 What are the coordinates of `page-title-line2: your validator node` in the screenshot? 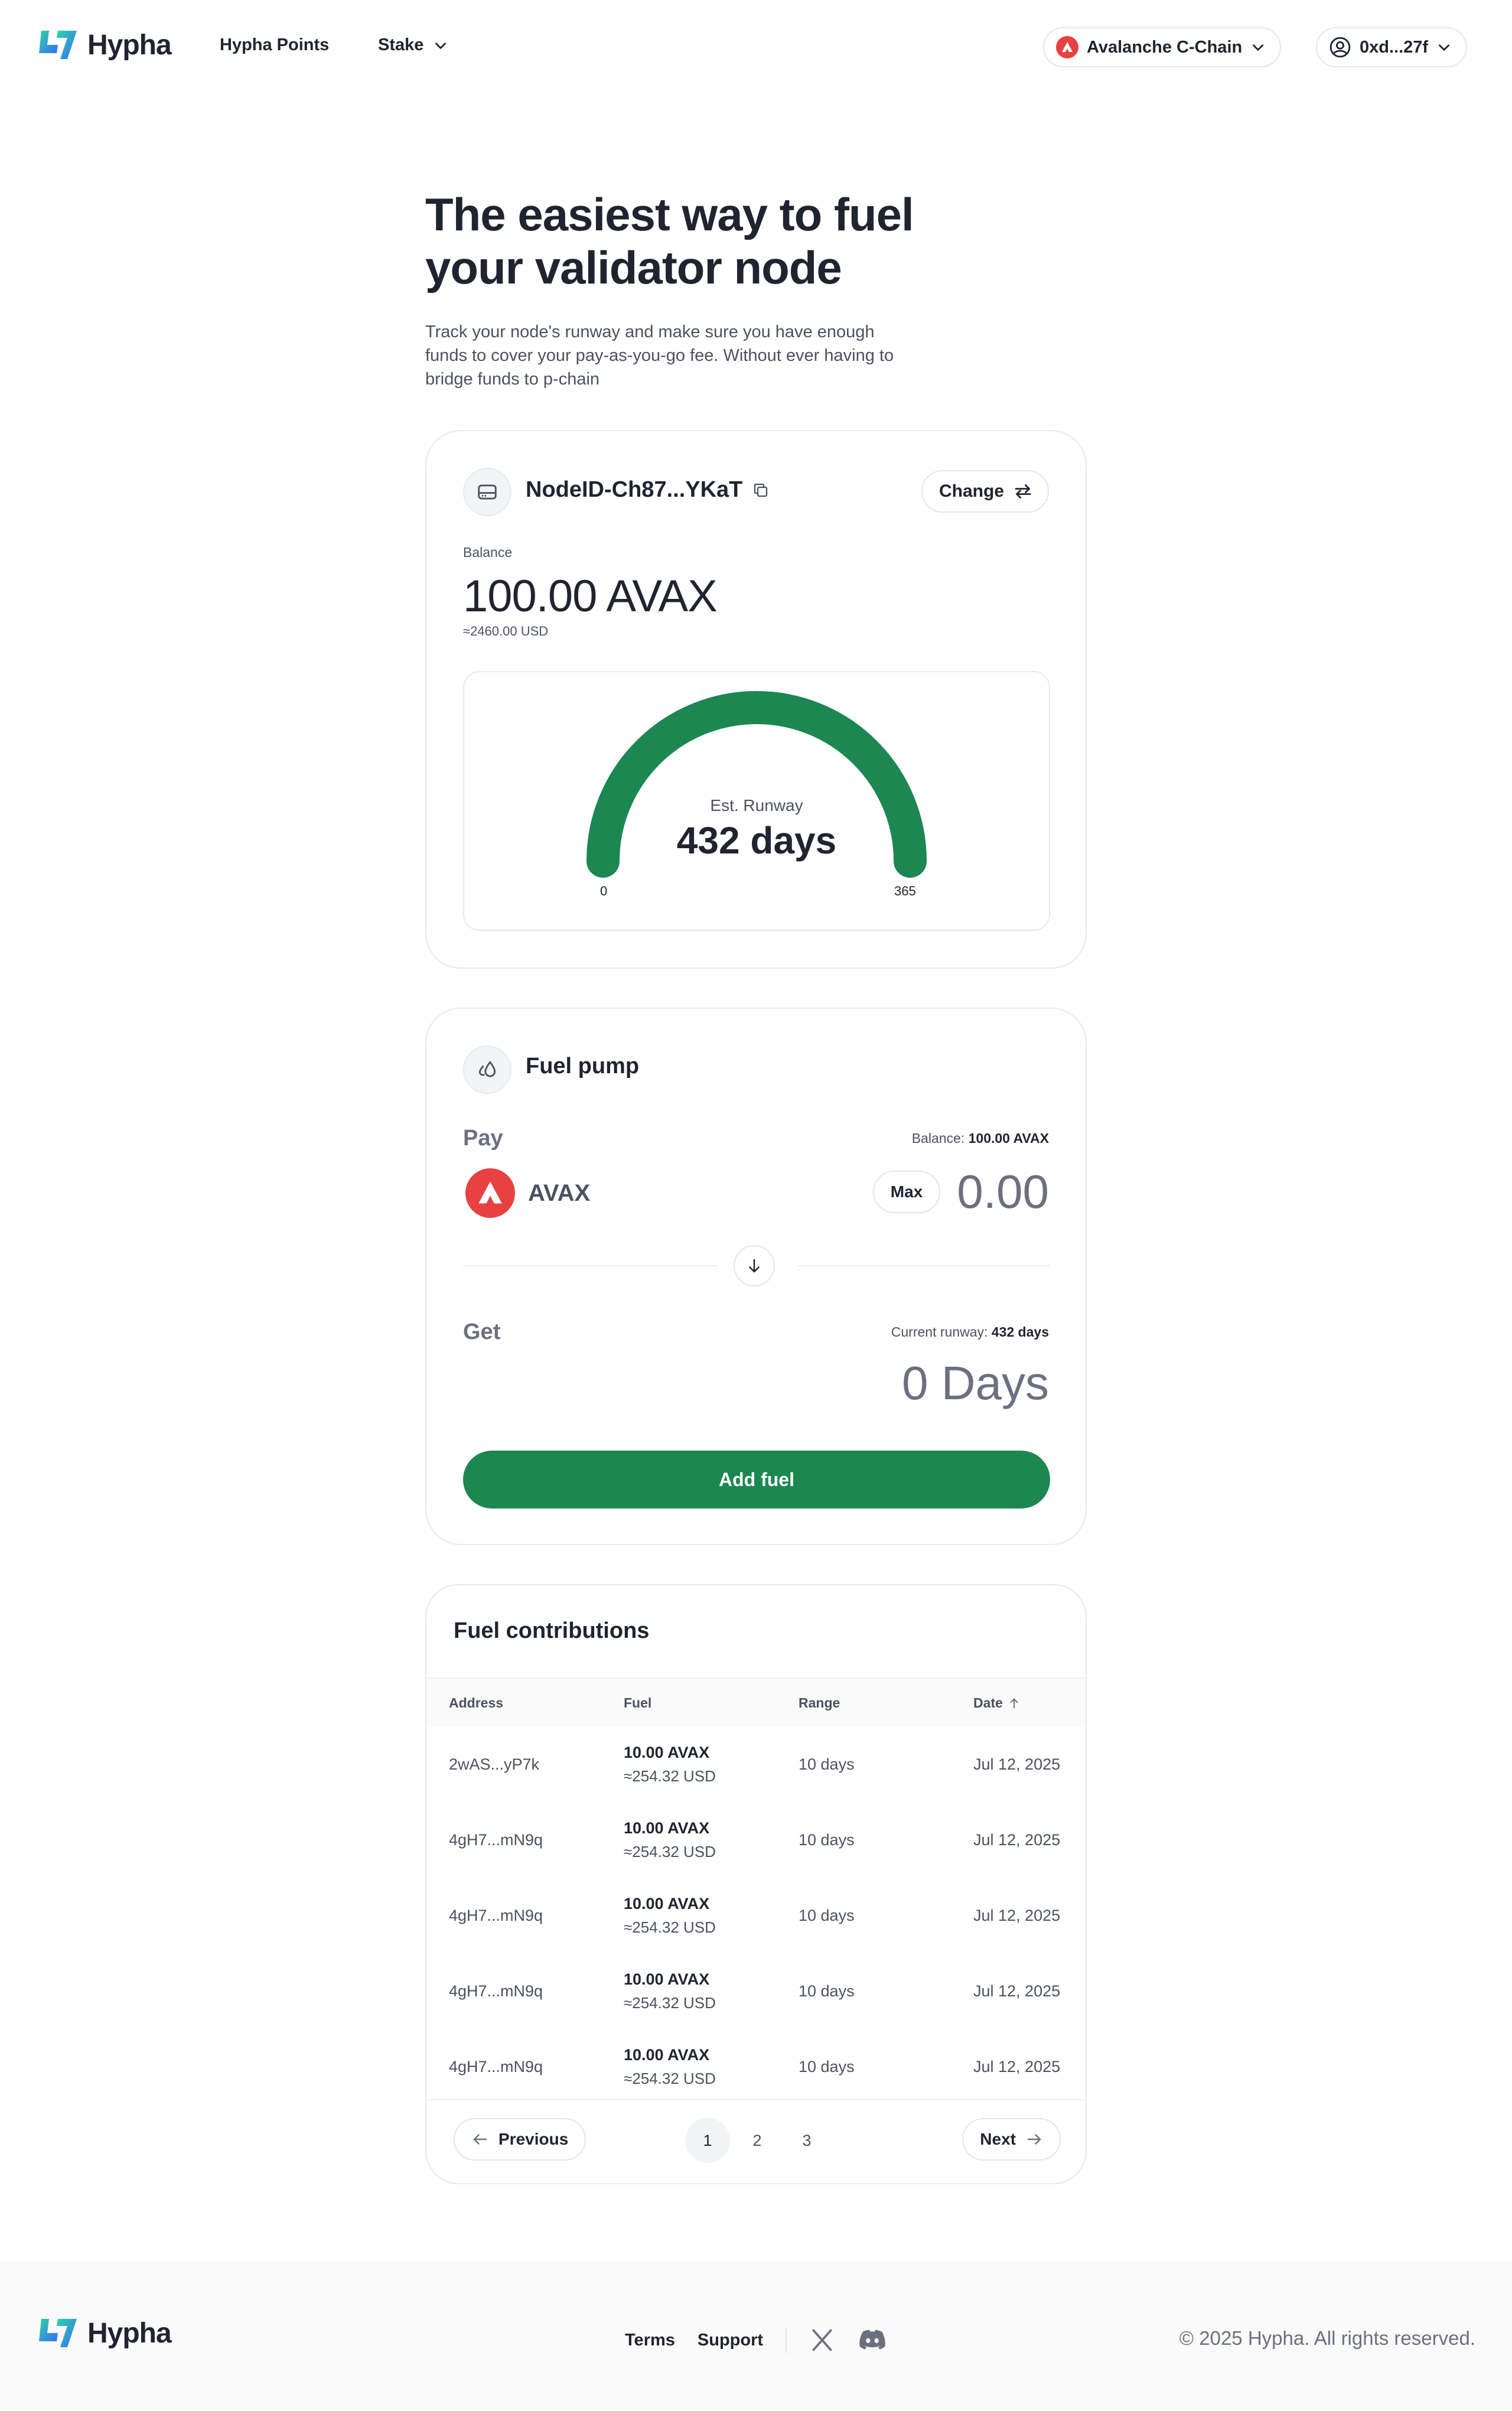 It's located at (633, 268).